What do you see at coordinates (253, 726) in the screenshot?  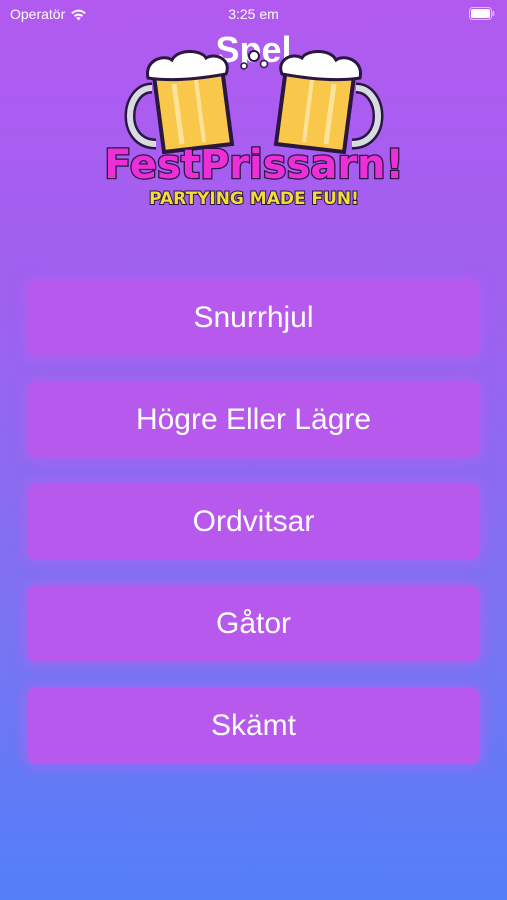 I see `skamt-button: Skämt` at bounding box center [253, 726].